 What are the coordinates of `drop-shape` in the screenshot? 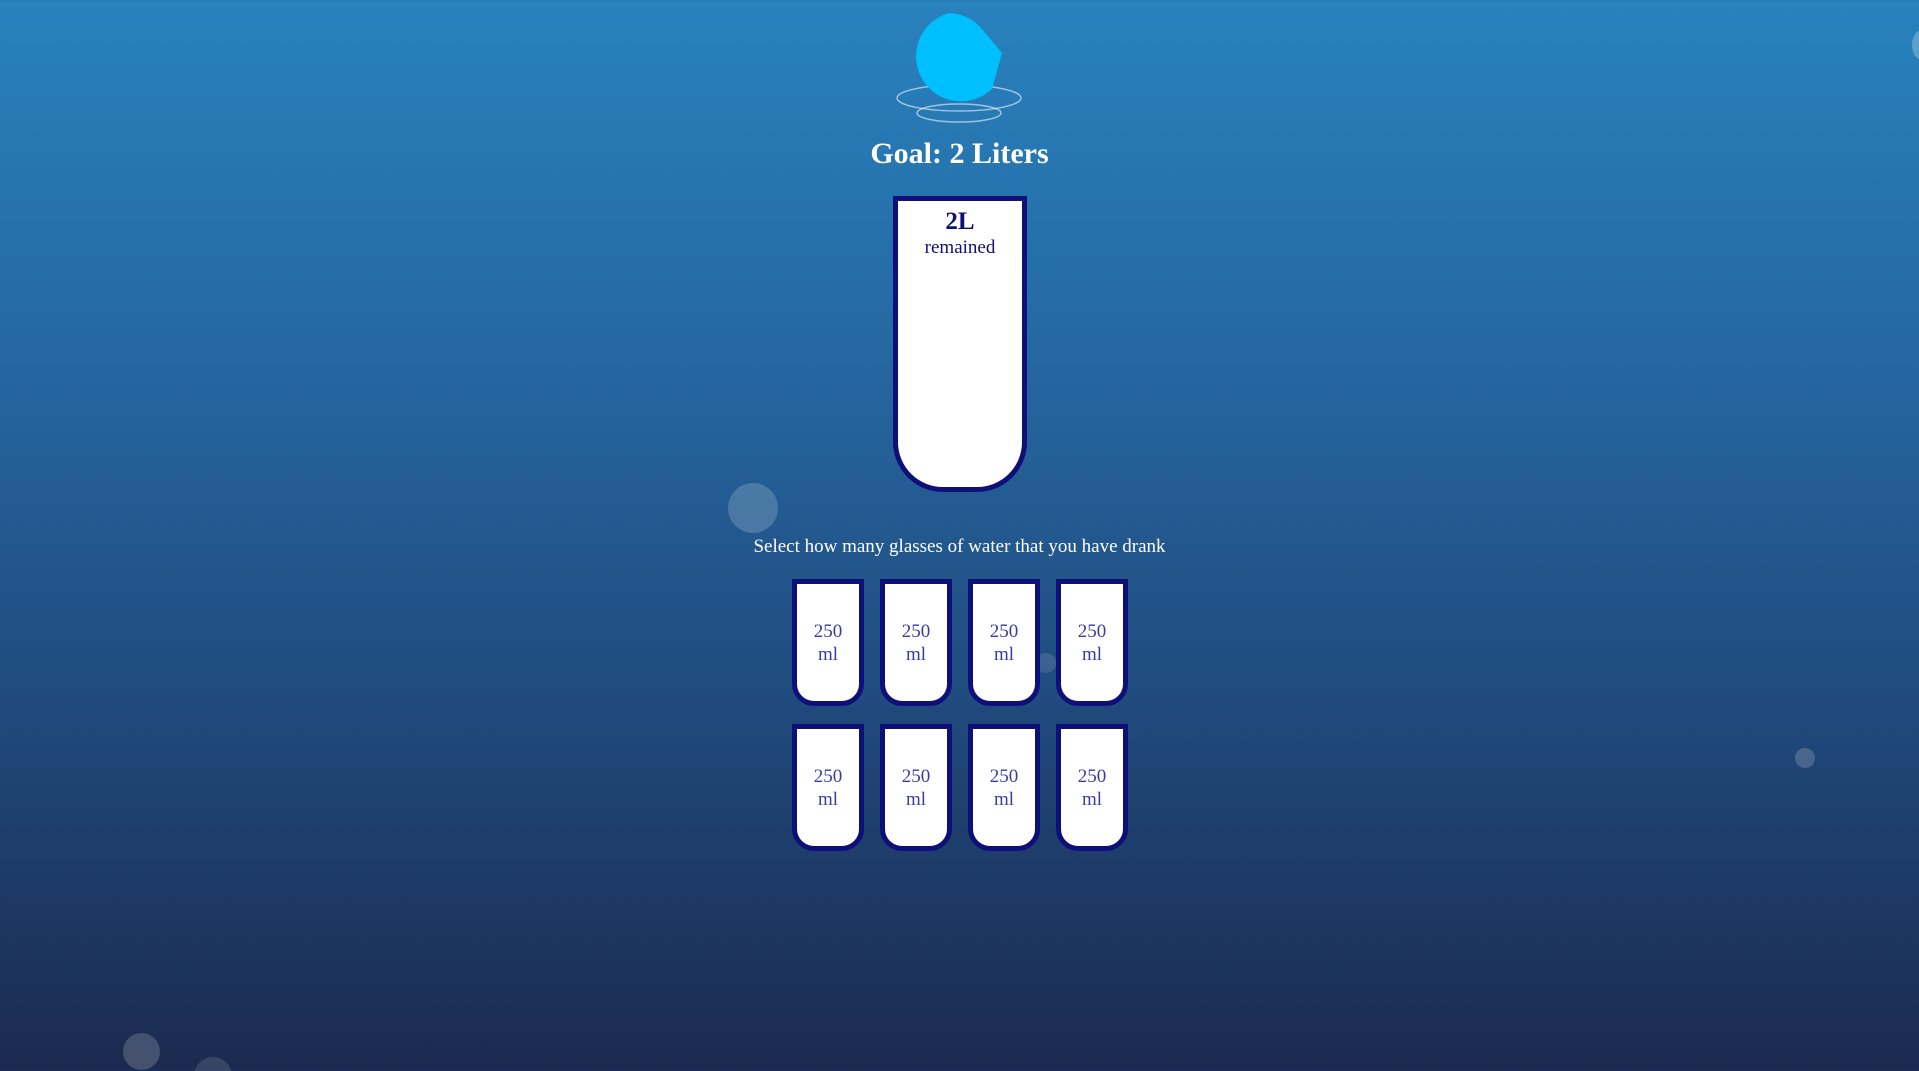 It's located at (959, 57).